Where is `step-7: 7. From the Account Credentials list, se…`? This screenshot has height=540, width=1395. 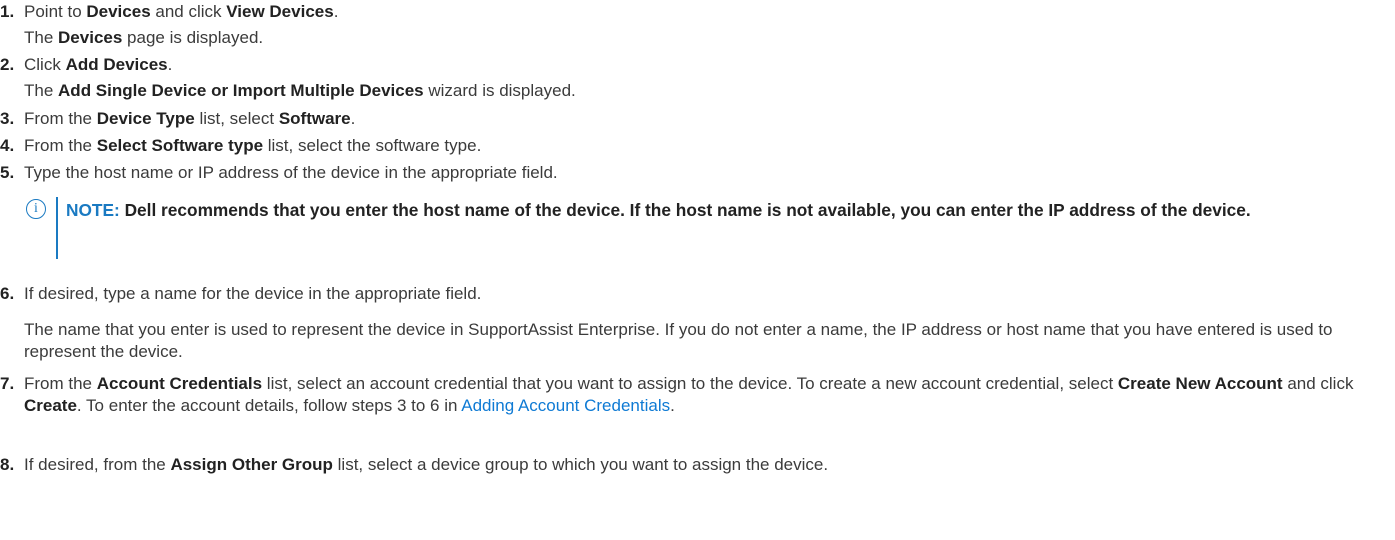 step-7: 7. From the Account Credentials list, se… is located at coordinates (695, 395).